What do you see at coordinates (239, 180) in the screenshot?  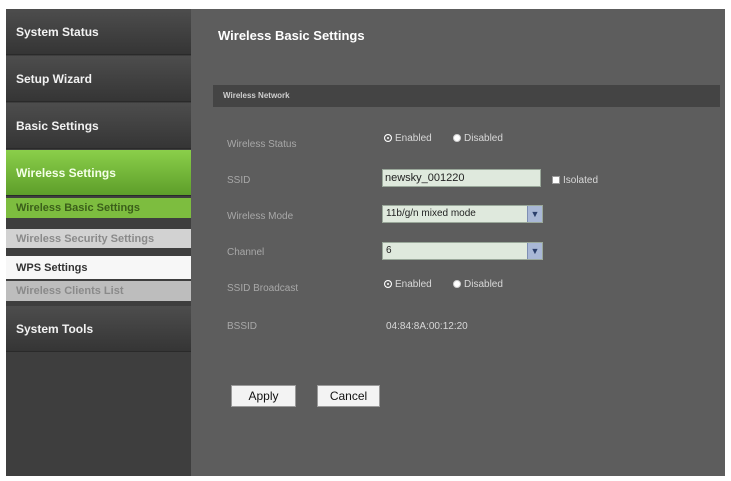 I see `ssid-label: SSID` at bounding box center [239, 180].